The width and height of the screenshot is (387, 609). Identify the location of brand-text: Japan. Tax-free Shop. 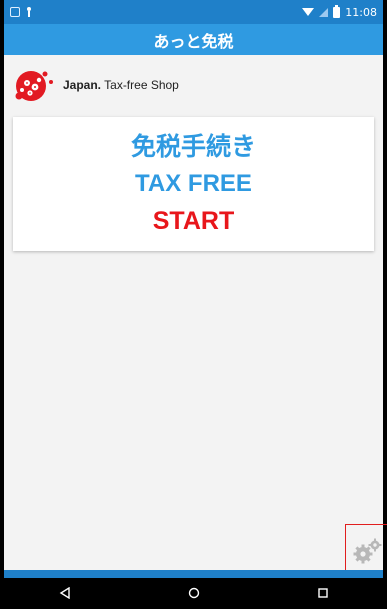
(121, 85).